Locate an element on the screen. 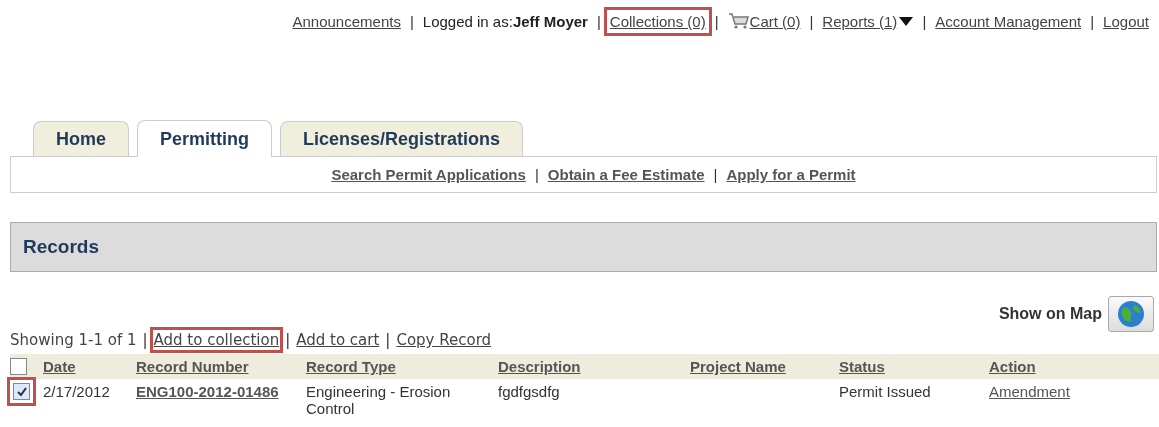  action-link: Amendment is located at coordinates (1029, 391).